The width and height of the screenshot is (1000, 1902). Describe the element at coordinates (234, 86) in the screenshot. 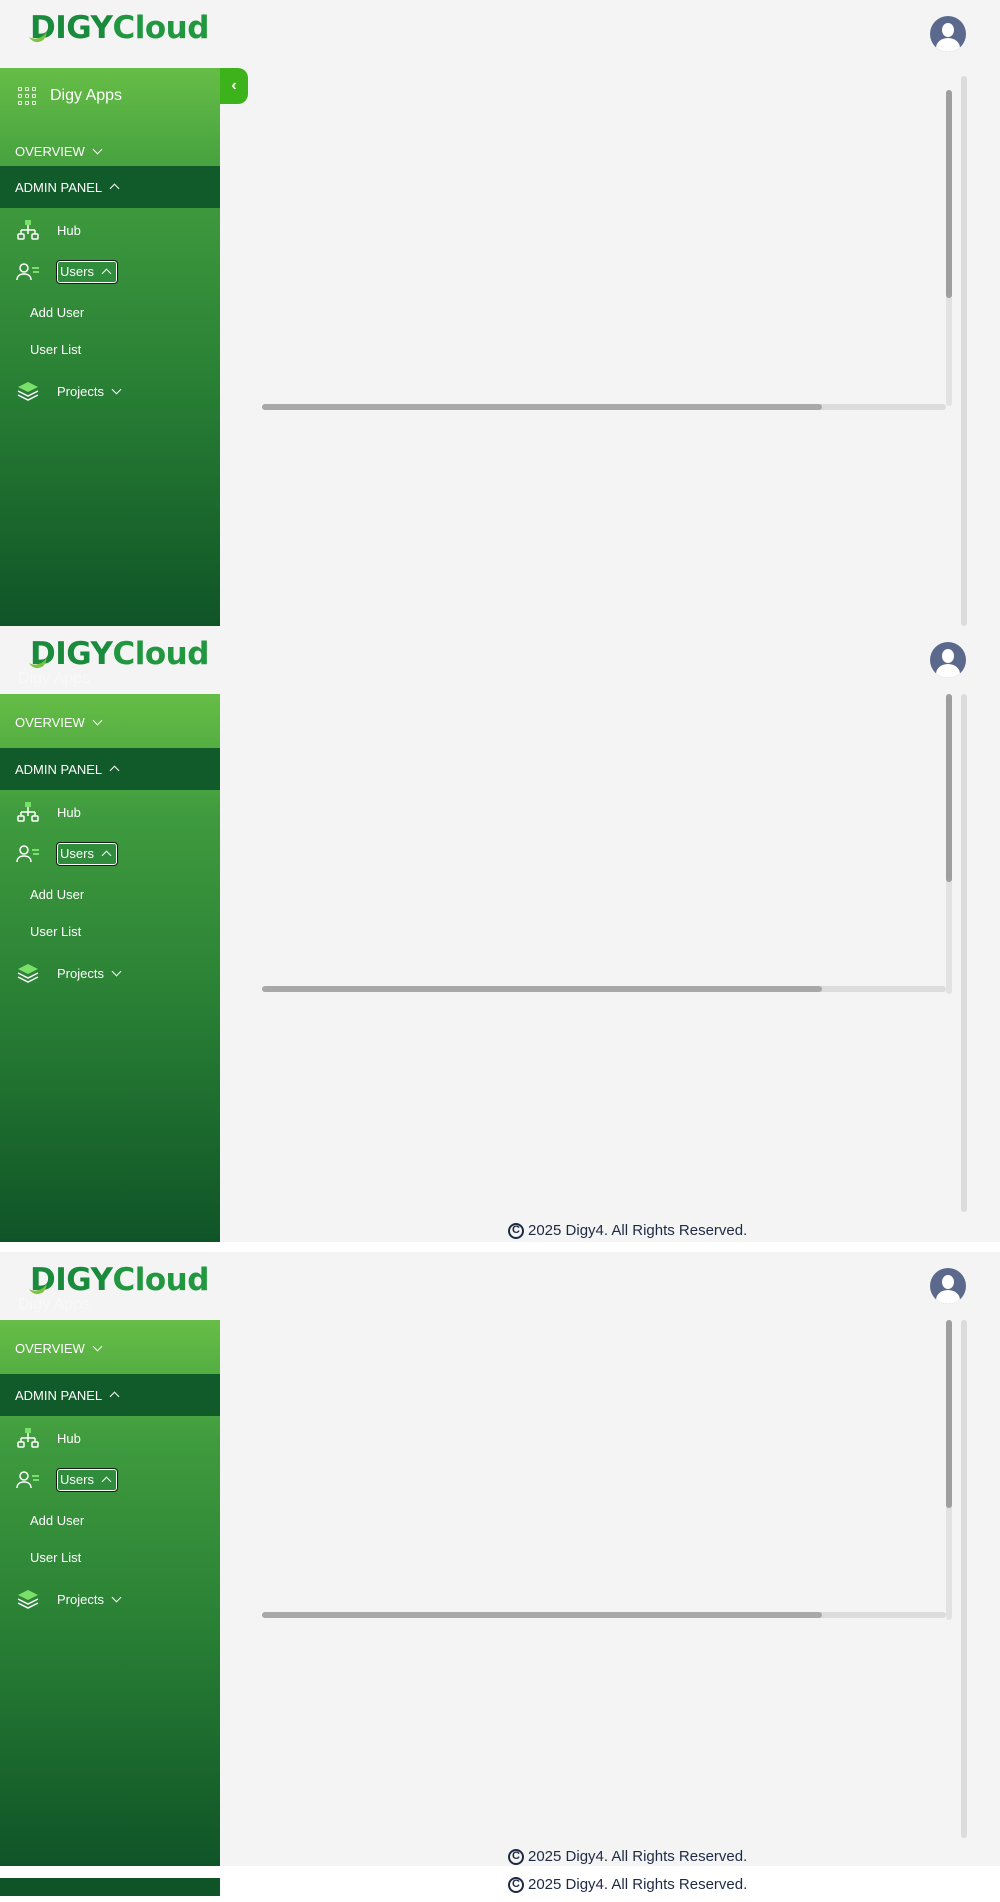

I see `sidebar-collapse-button: ‹` at that location.